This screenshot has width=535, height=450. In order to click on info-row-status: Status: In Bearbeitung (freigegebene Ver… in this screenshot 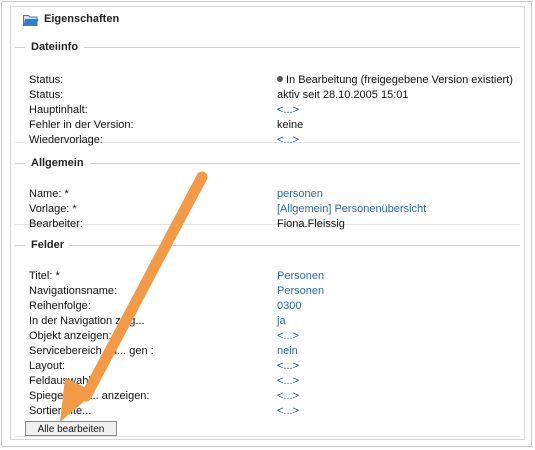, I will do `click(274, 80)`.